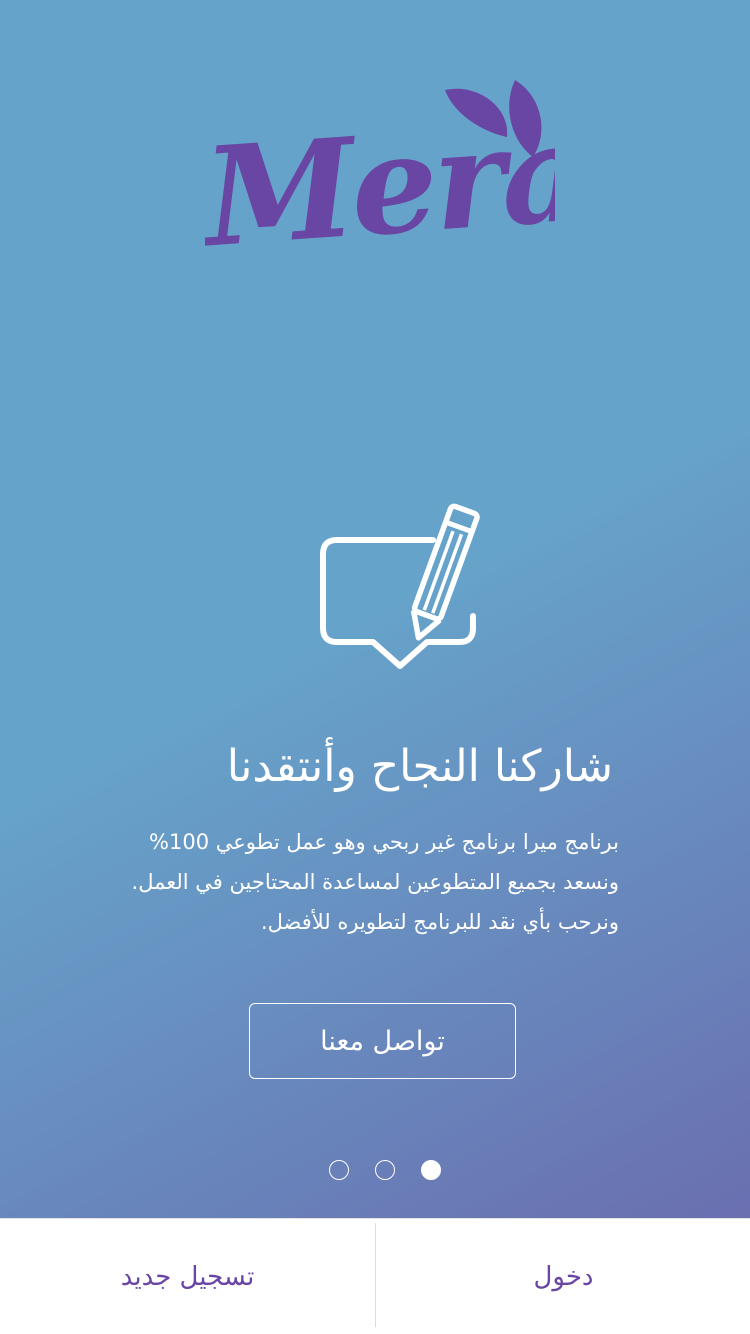 The height and width of the screenshot is (1334, 750). I want to click on login-button: دخول, so click(563, 1276).